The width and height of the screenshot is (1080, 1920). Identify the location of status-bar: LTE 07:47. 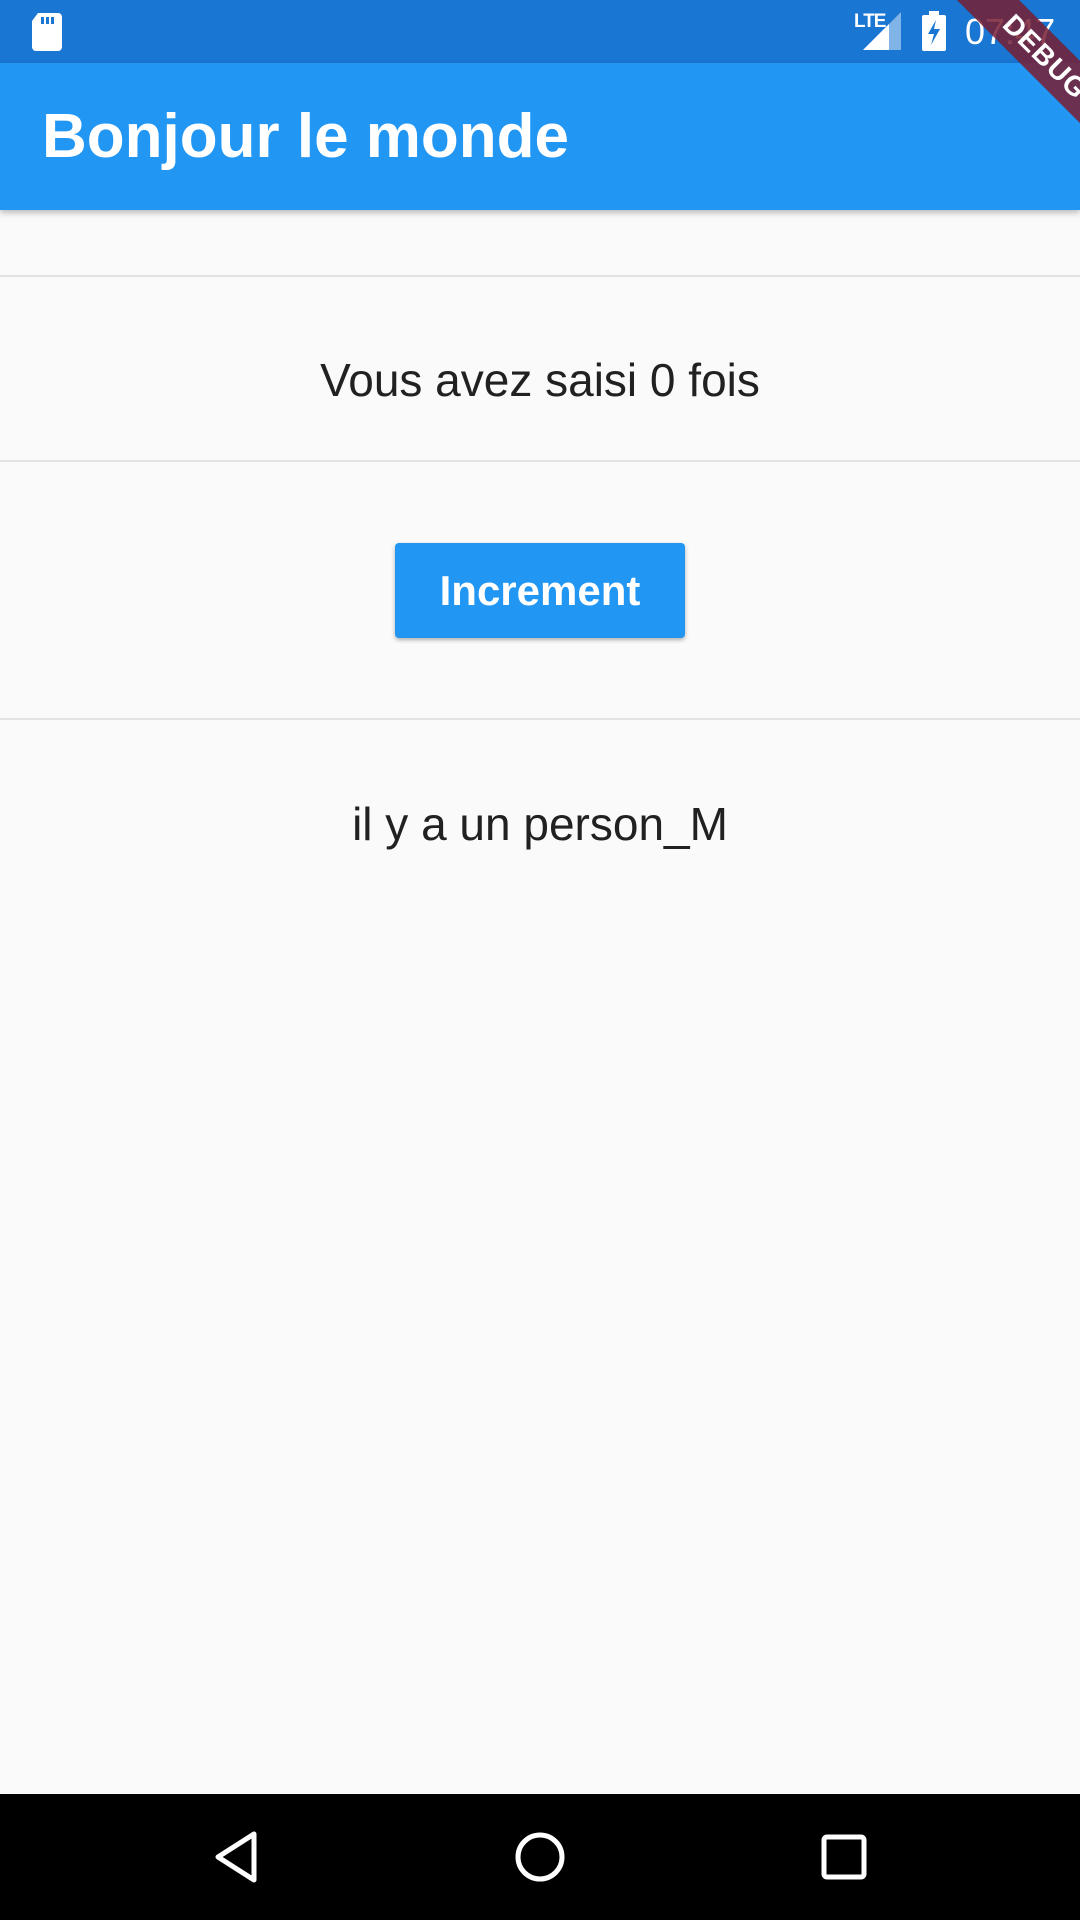
(540, 31).